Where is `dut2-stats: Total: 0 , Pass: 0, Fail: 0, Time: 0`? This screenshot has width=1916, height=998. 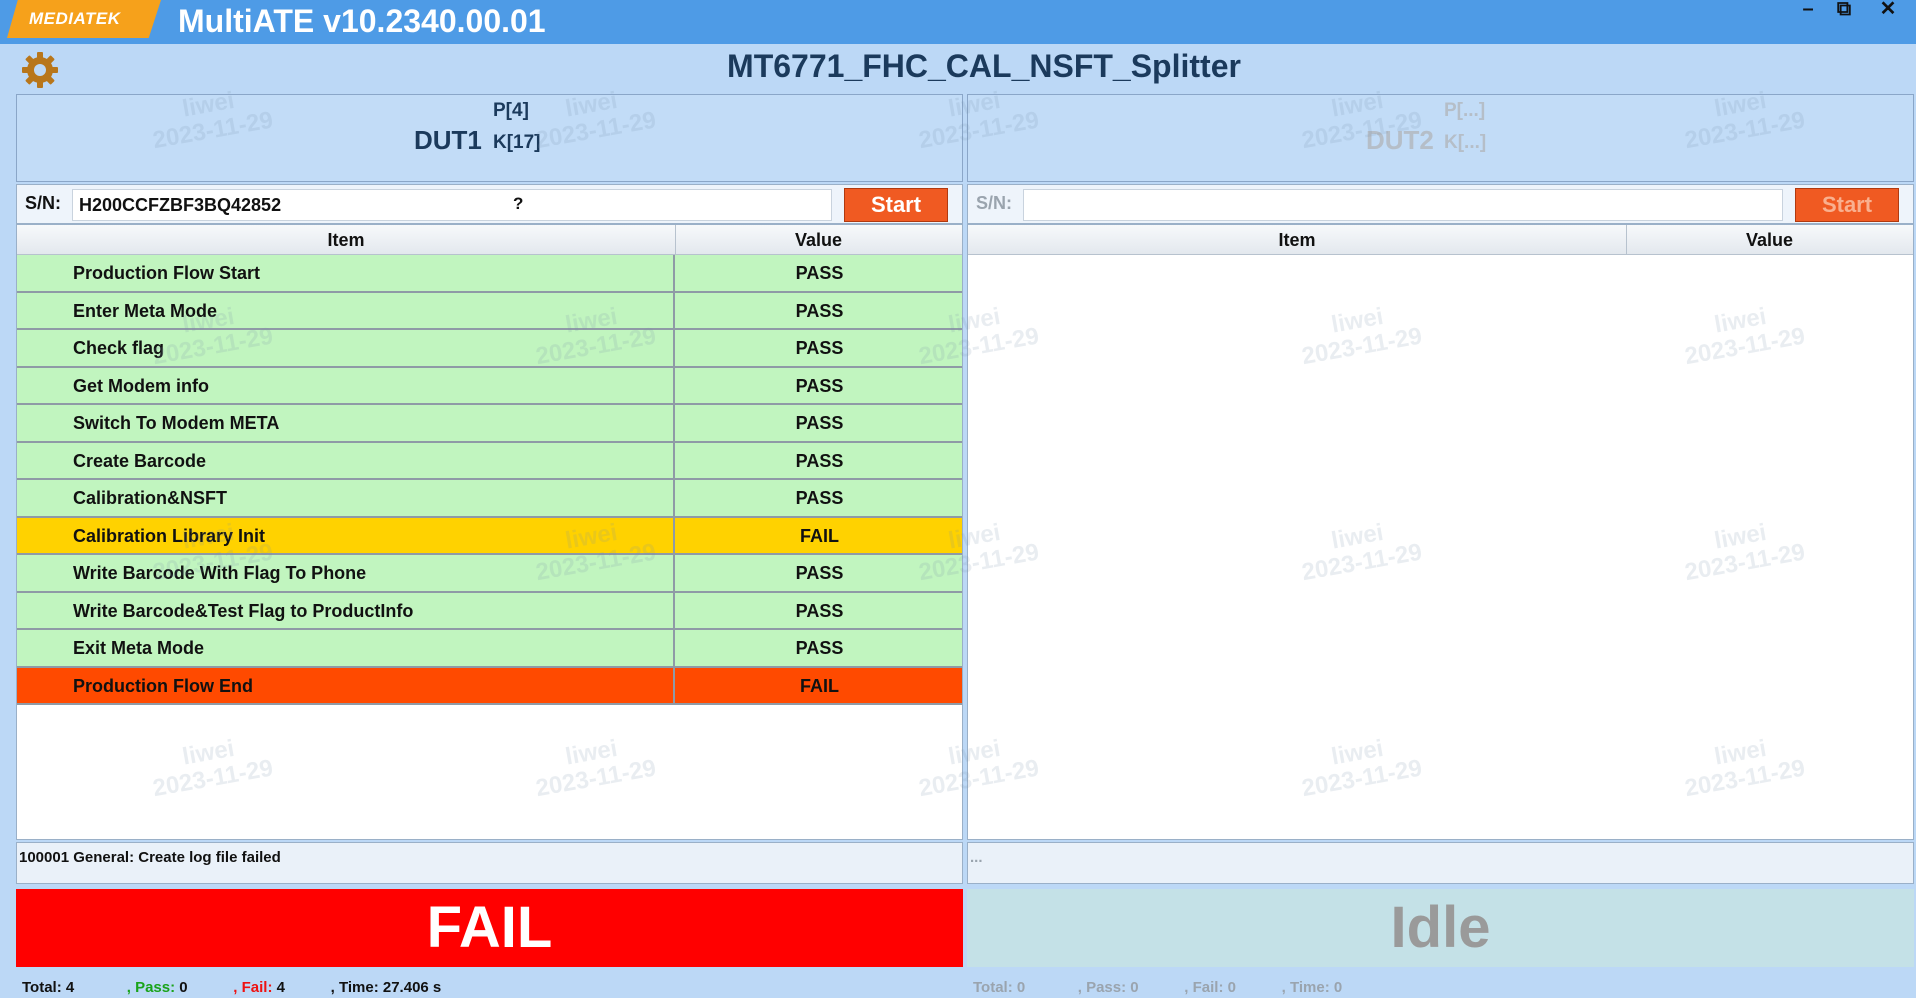
dut2-stats: Total: 0 , Pass: 0, Fail: 0, Time: 0 is located at coordinates (1157, 987).